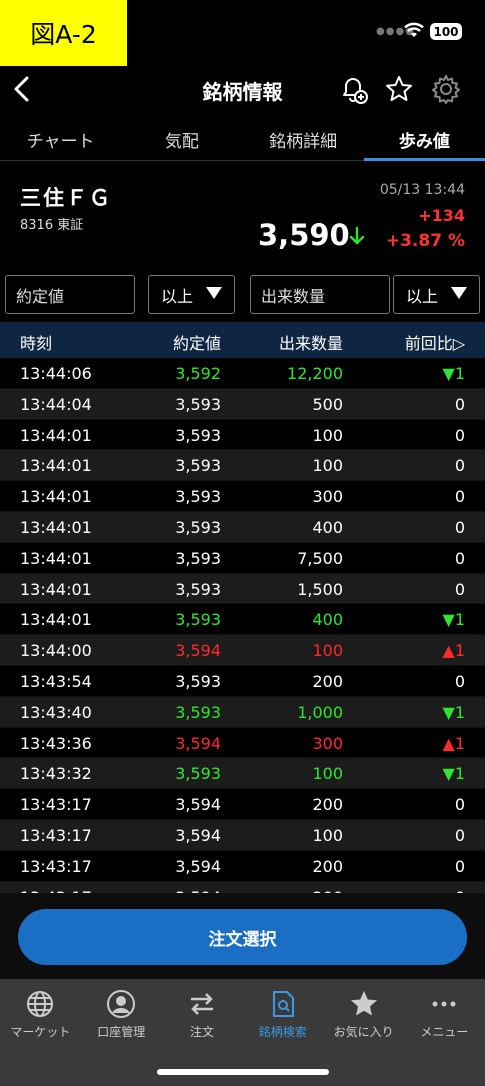  I want to click on star-icon, so click(399, 89).